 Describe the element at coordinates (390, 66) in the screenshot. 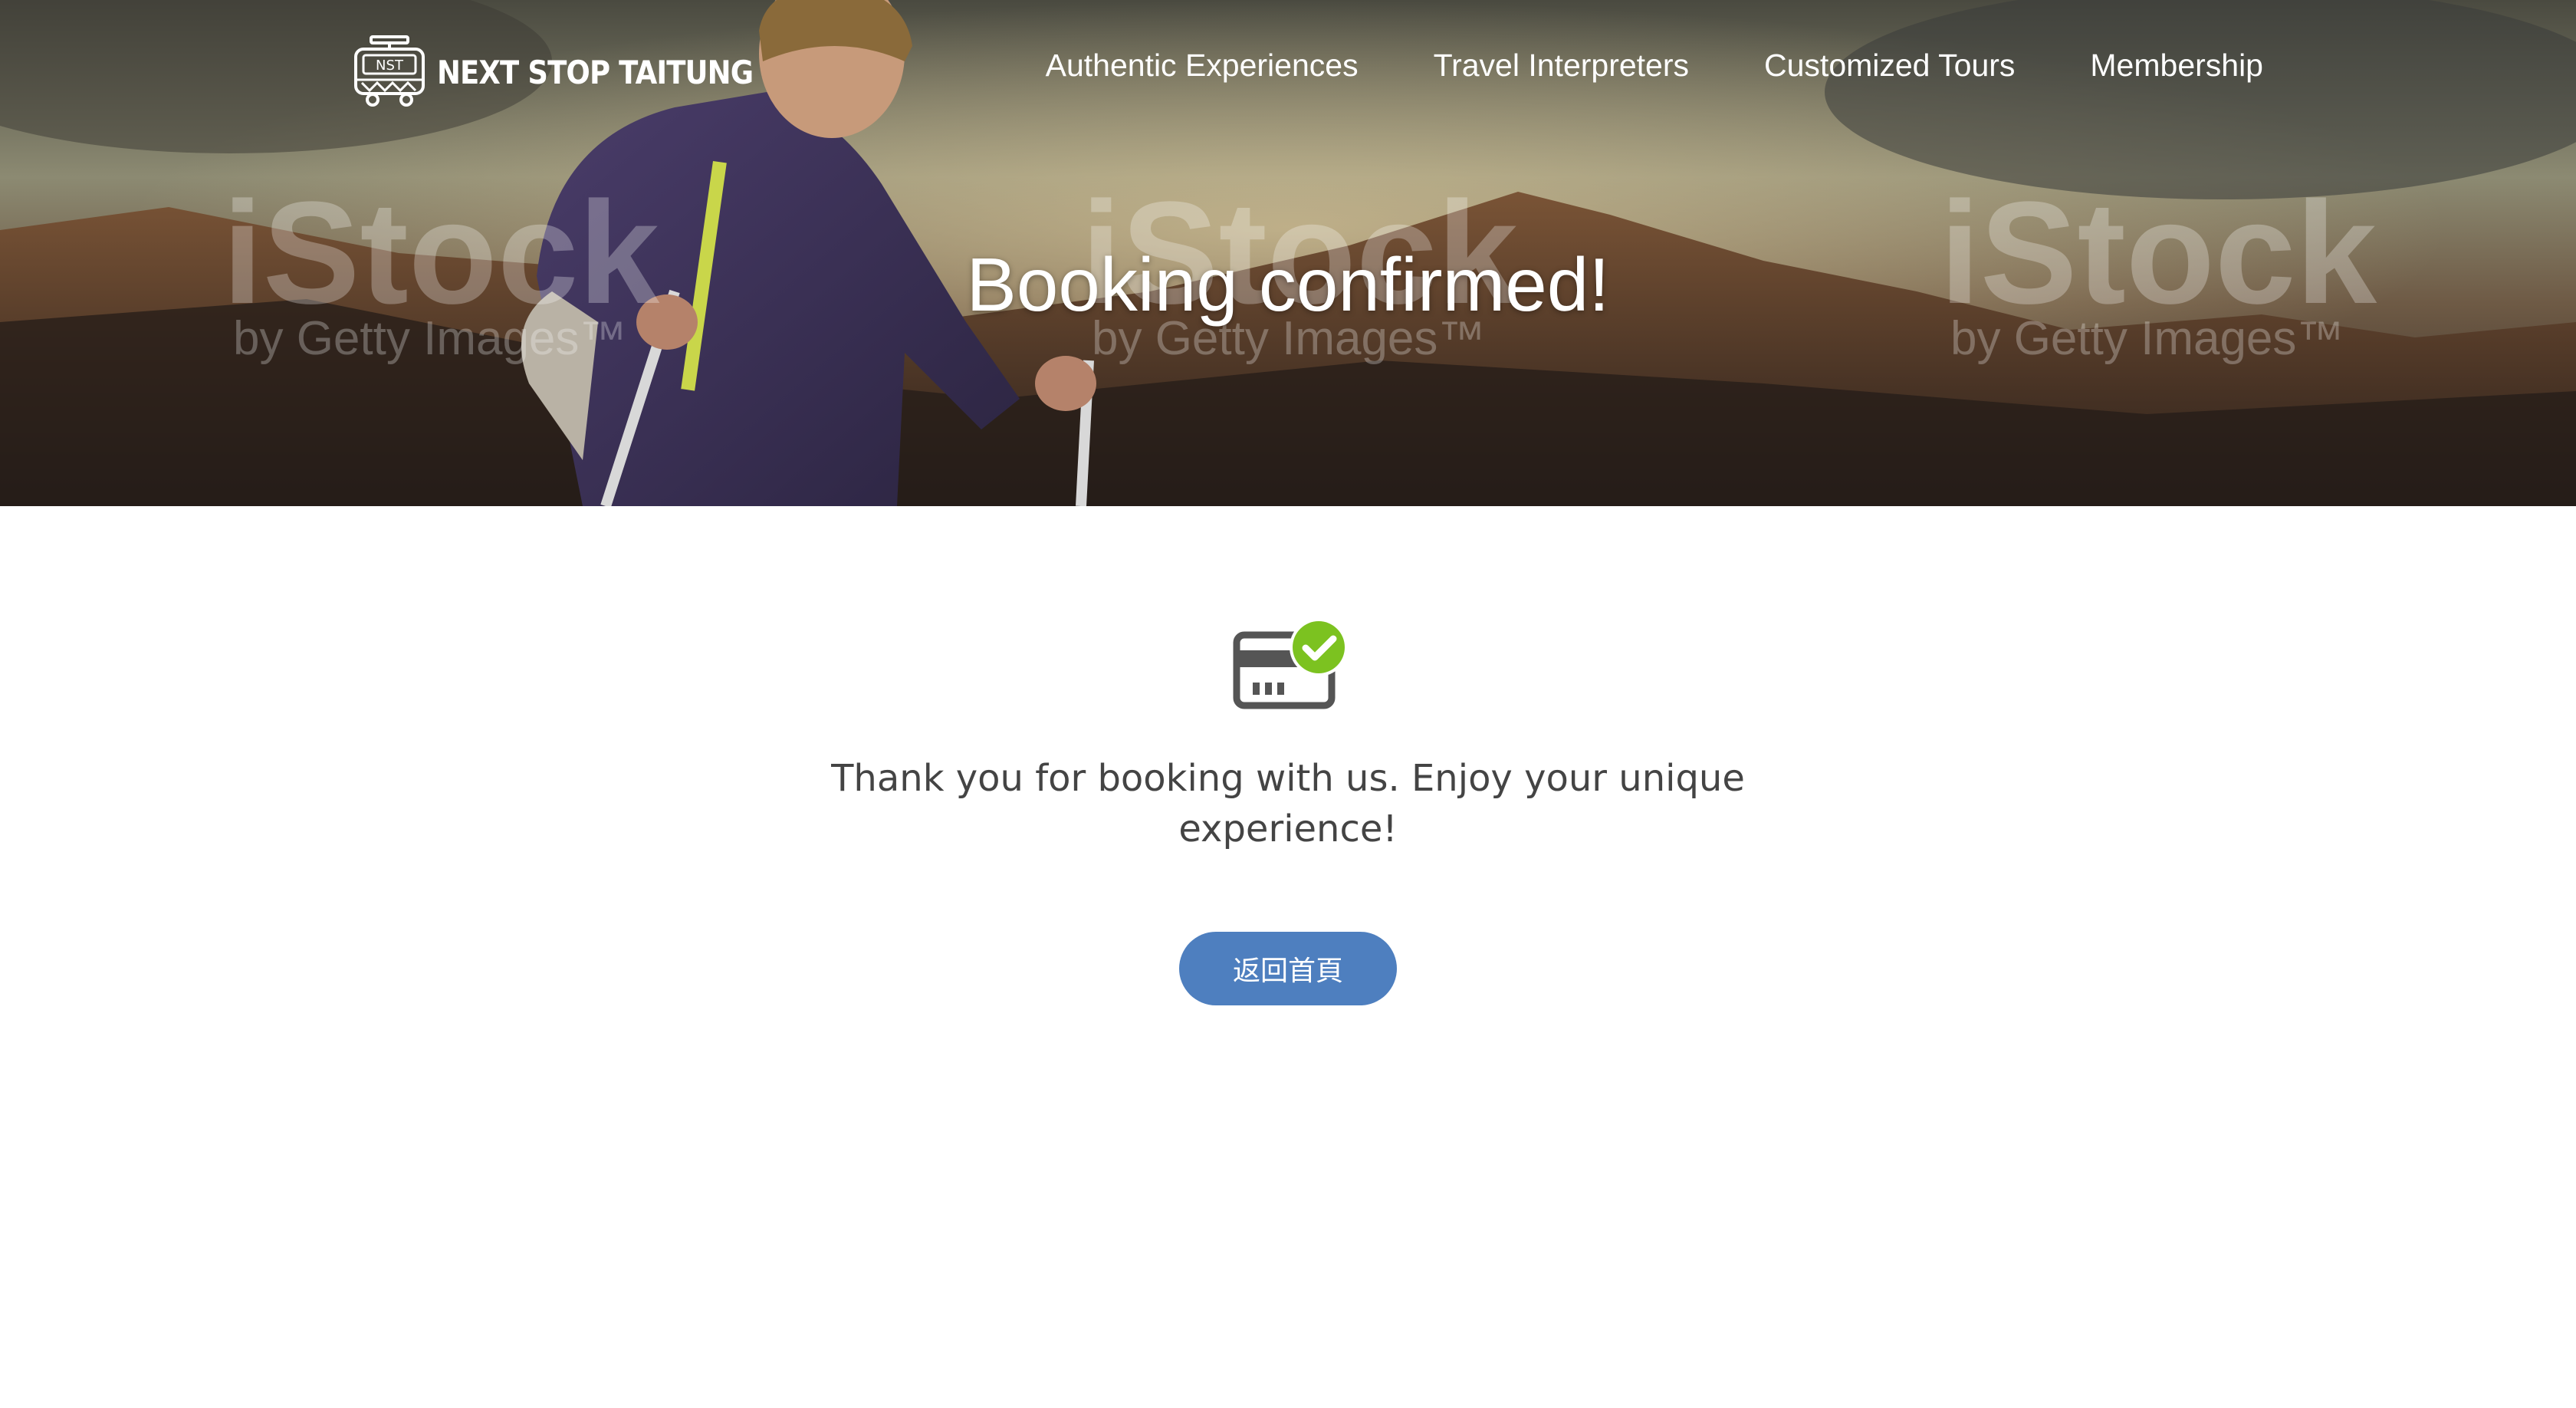

I see `logo-mark-text: NST` at that location.